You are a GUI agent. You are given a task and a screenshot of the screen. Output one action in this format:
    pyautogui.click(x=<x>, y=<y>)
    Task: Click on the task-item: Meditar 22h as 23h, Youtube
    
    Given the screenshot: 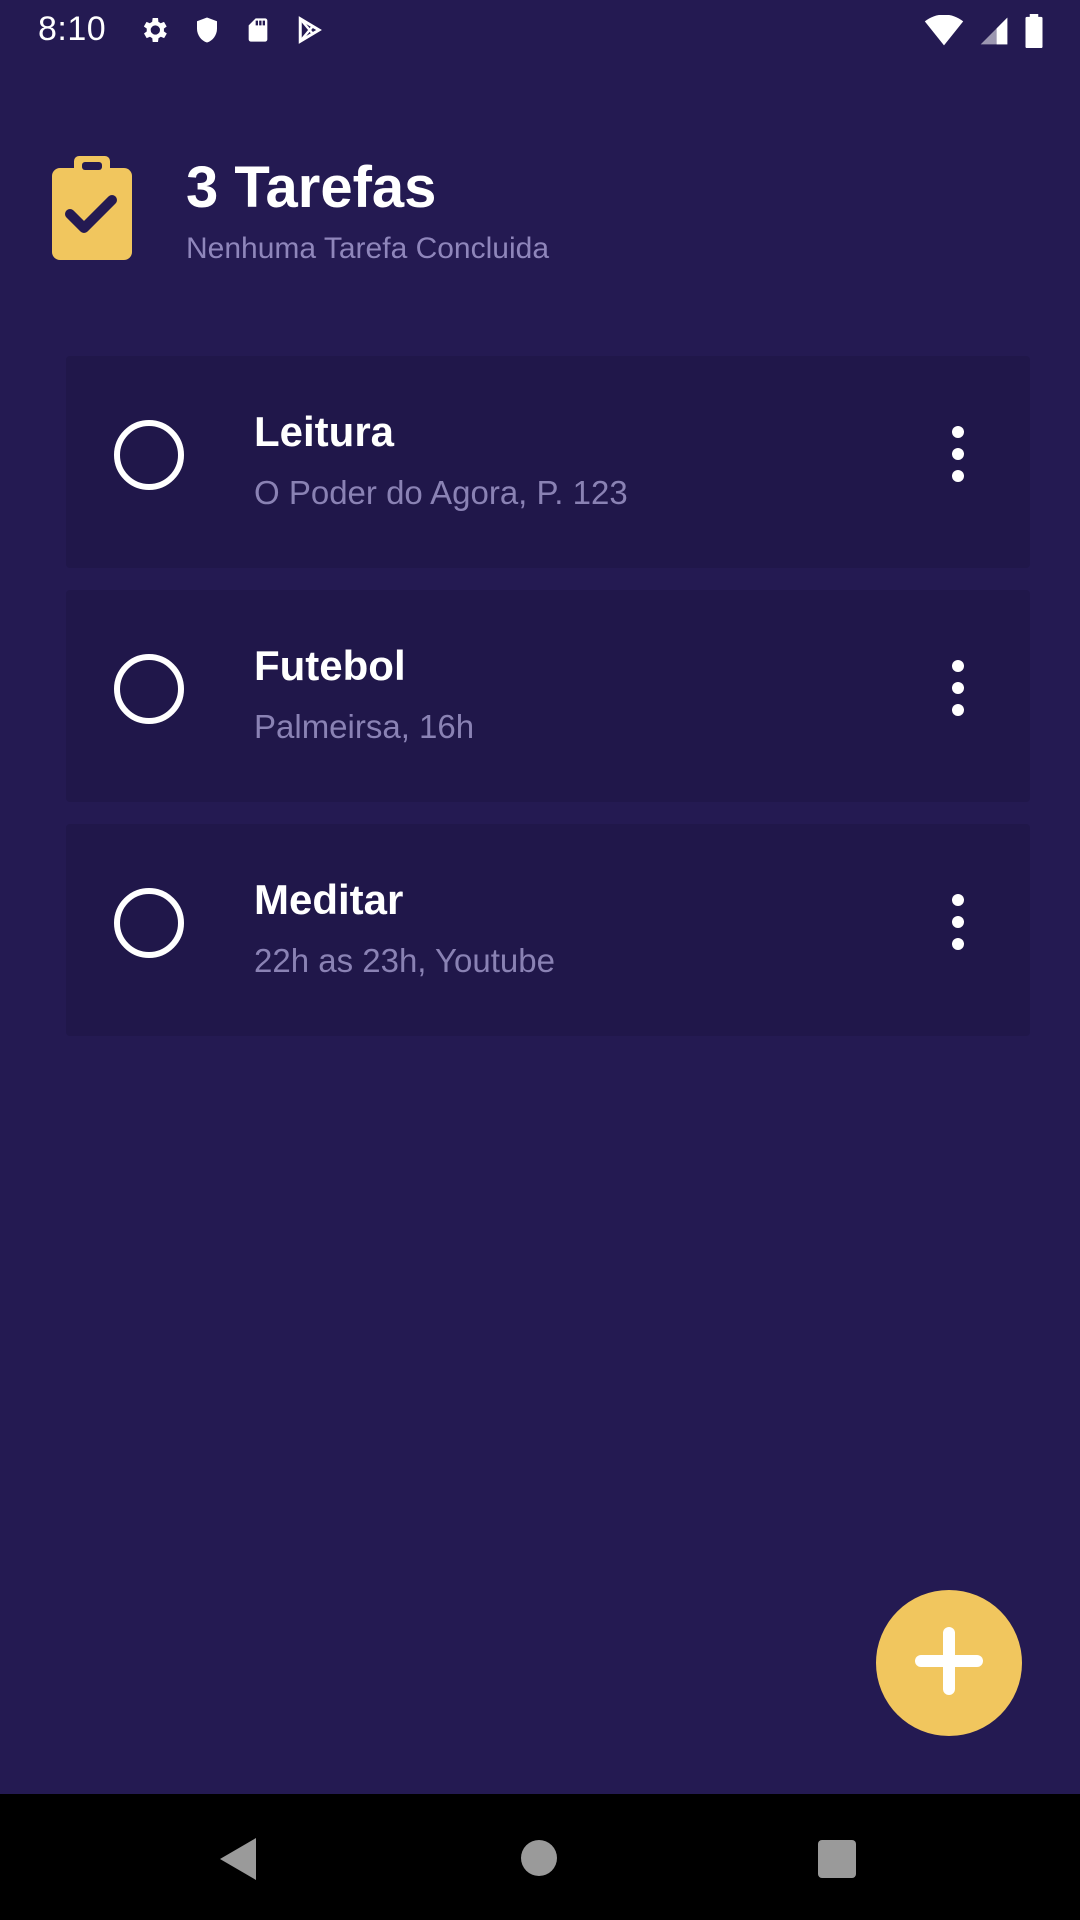 What is the action you would take?
    pyautogui.click(x=548, y=930)
    